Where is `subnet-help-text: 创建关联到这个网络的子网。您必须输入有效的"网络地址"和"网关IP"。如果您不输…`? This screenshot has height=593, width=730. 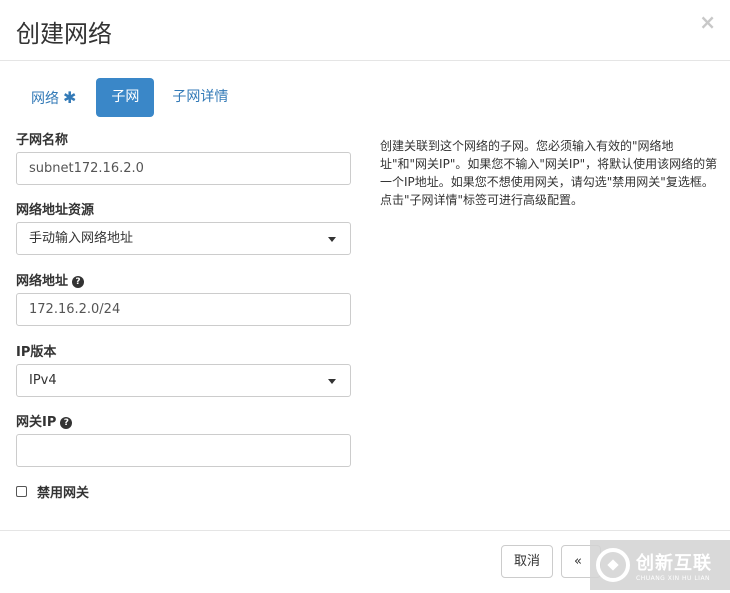 subnet-help-text: 创建关联到这个网络的子网。您必须输入有效的"网络地址"和"网关IP"。如果您不输… is located at coordinates (549, 173).